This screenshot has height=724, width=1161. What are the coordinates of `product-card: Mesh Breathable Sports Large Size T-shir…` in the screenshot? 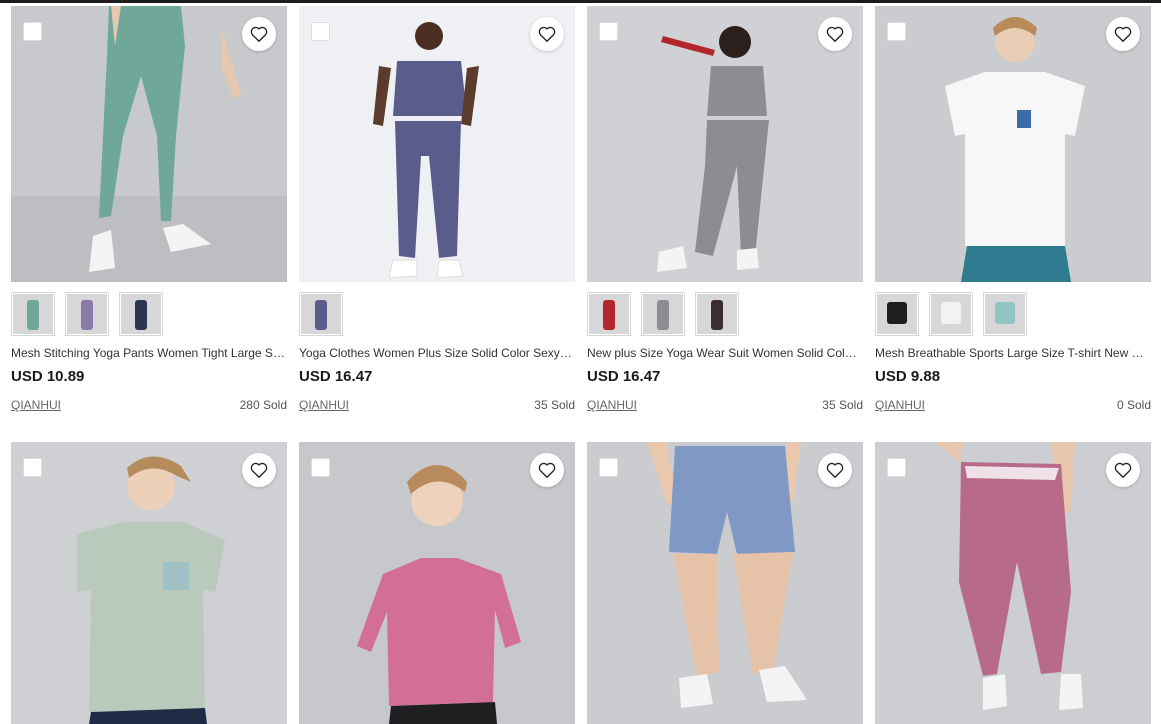 It's located at (1013, 209).